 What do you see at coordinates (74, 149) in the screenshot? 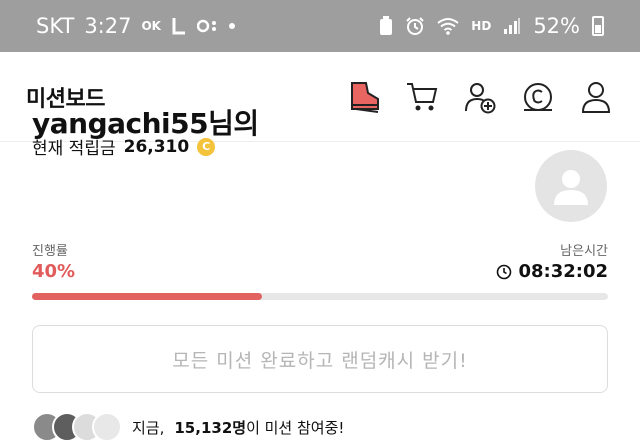
I see `balance-label: 현재 적립금` at bounding box center [74, 149].